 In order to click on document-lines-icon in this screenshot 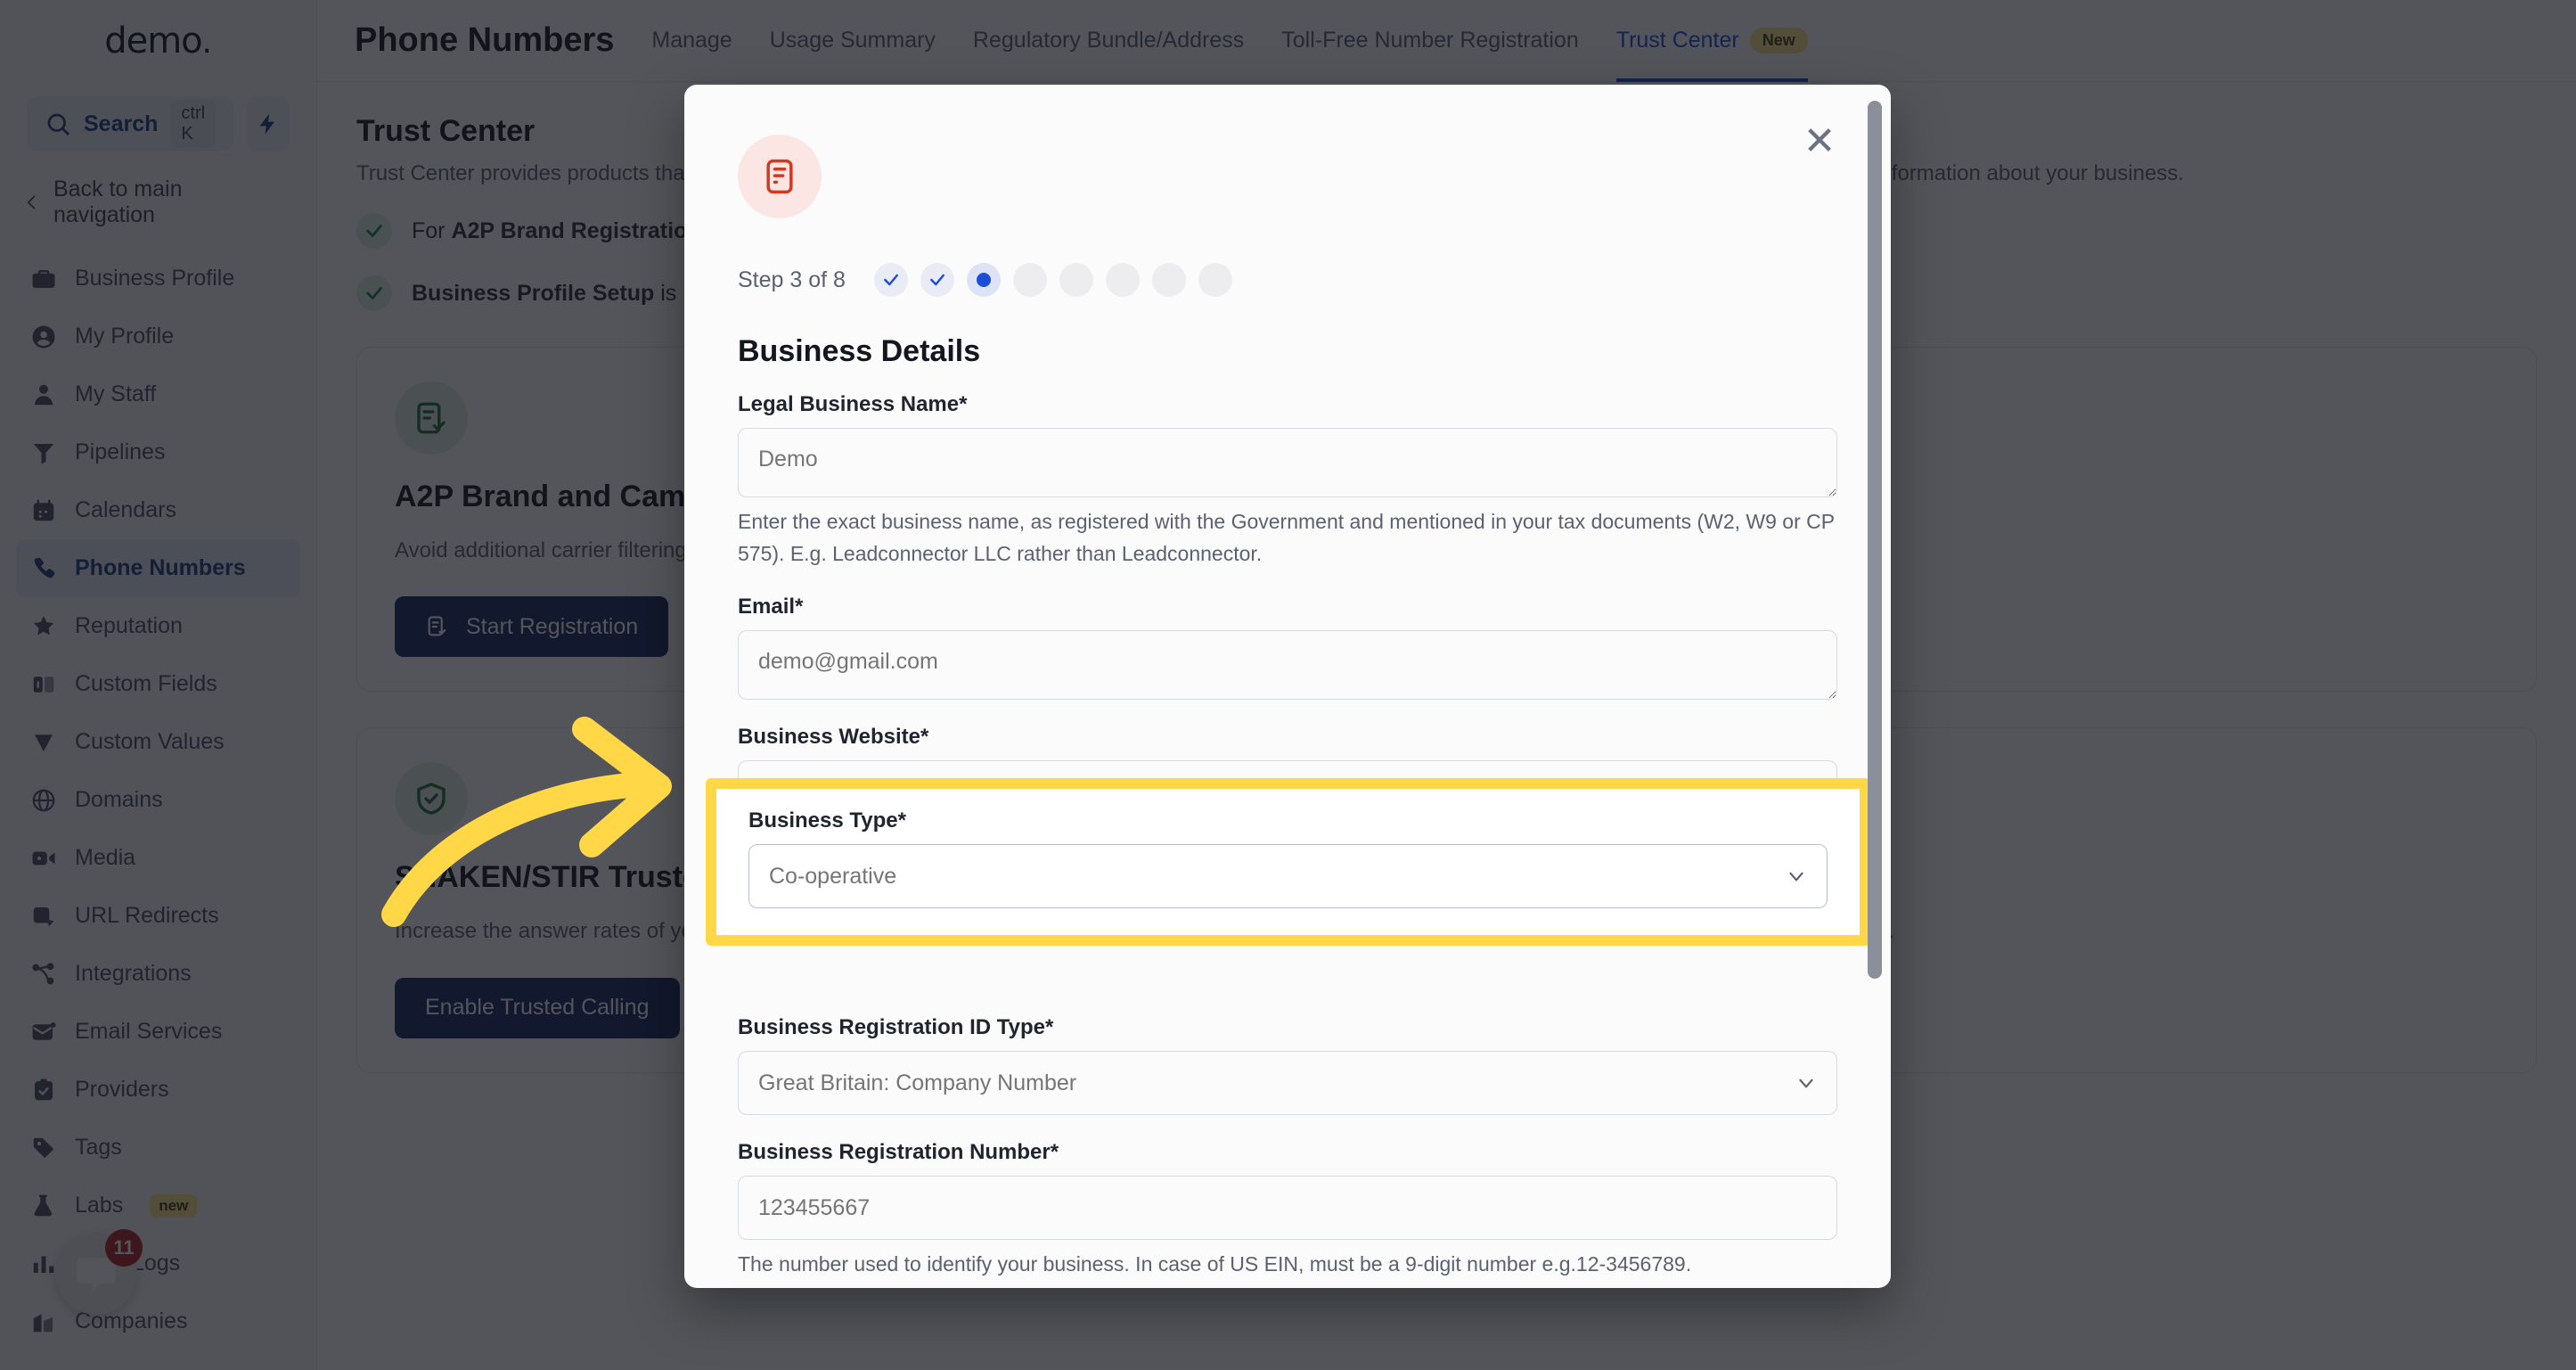, I will do `click(780, 176)`.